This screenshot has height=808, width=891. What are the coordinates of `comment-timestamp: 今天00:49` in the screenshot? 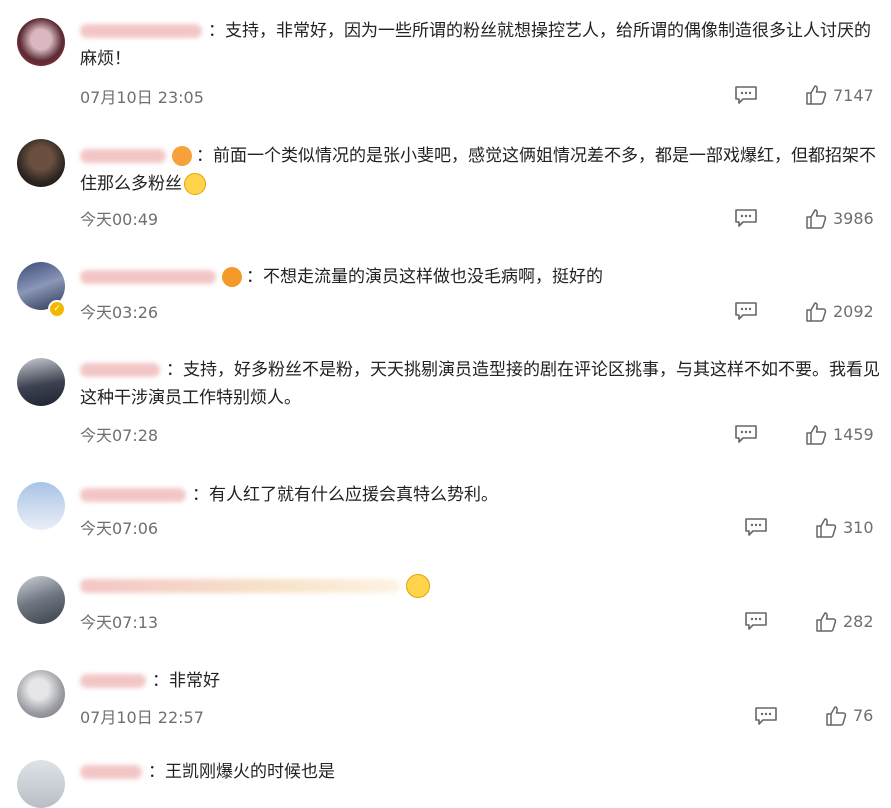 It's located at (119, 219).